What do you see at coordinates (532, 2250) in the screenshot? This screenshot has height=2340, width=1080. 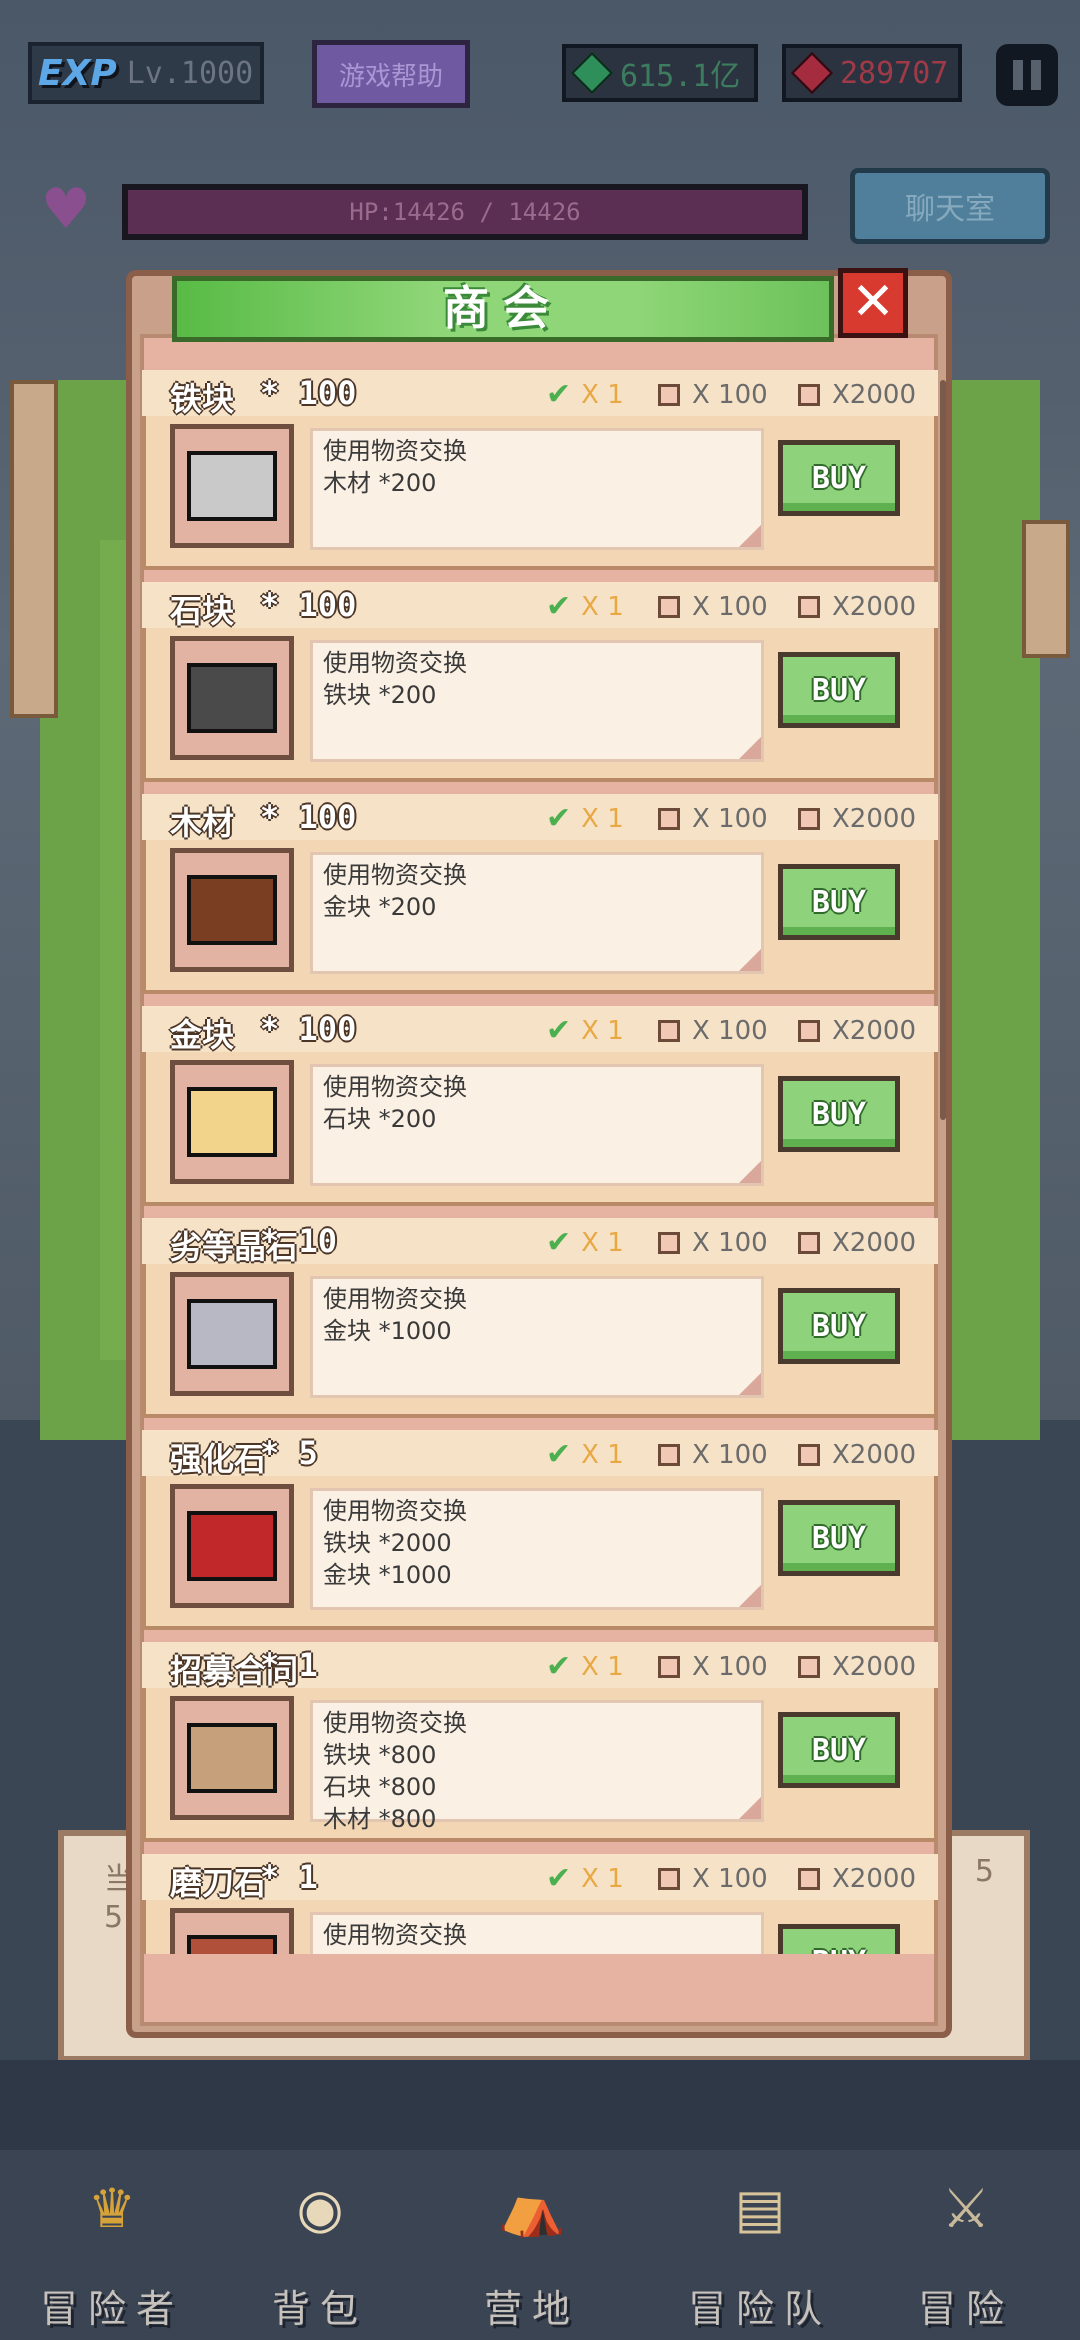 I see `nav-item: ⛺ 营地` at bounding box center [532, 2250].